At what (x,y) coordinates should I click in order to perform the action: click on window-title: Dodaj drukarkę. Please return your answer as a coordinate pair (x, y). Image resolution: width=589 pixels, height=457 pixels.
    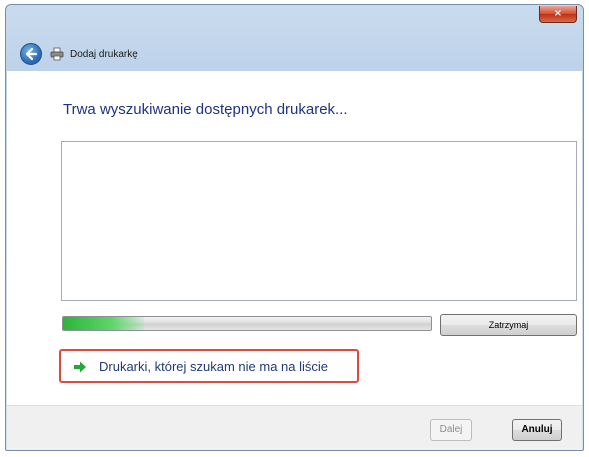
    Looking at the image, I should click on (104, 54).